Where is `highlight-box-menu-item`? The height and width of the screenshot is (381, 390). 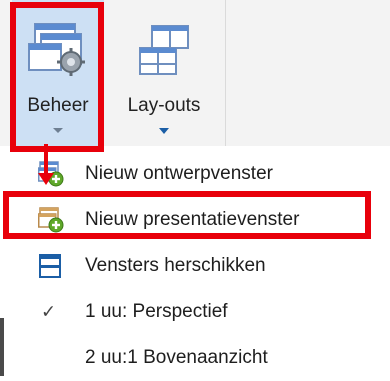 highlight-box-menu-item is located at coordinates (187, 215).